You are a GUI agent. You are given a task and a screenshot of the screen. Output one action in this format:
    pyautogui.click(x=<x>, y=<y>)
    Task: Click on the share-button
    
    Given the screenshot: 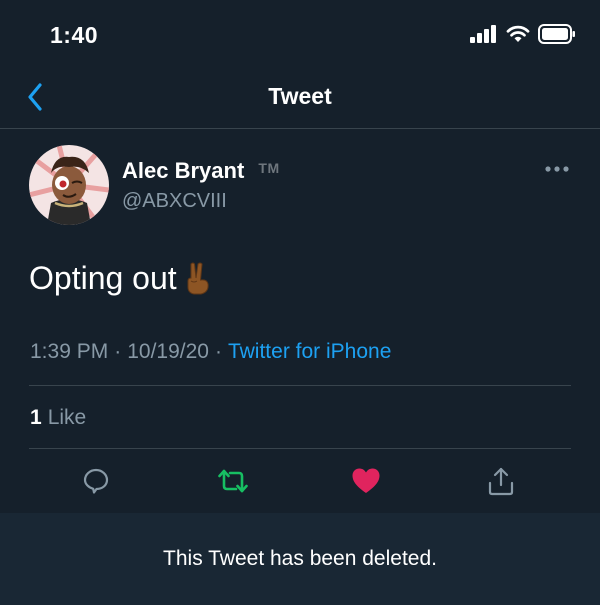 What is the action you would take?
    pyautogui.click(x=501, y=481)
    